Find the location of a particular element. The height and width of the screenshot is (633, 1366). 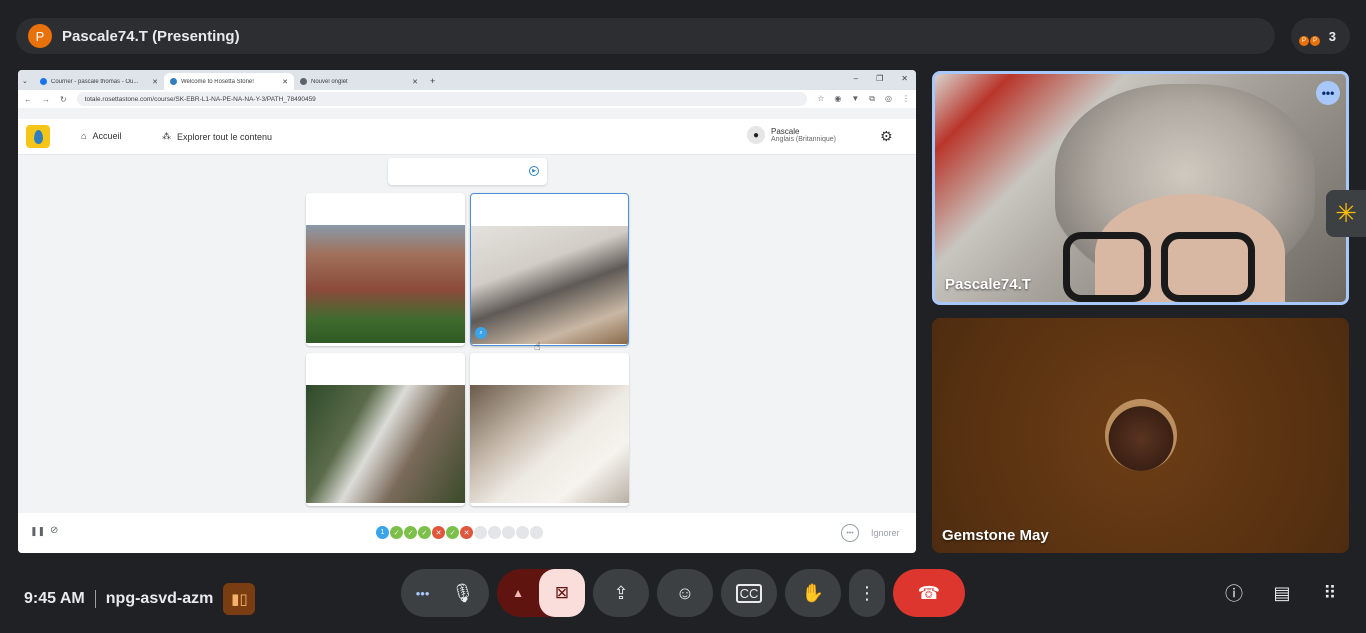

present-button: ⇪ is located at coordinates (621, 593).